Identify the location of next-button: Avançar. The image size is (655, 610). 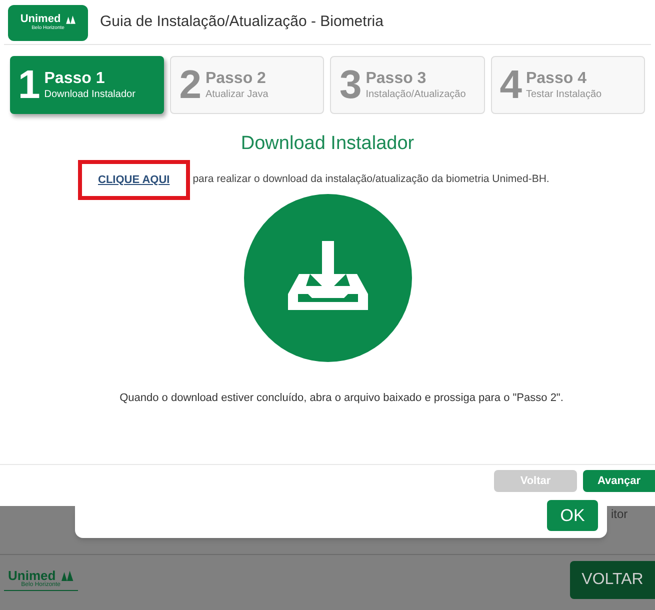
(619, 481).